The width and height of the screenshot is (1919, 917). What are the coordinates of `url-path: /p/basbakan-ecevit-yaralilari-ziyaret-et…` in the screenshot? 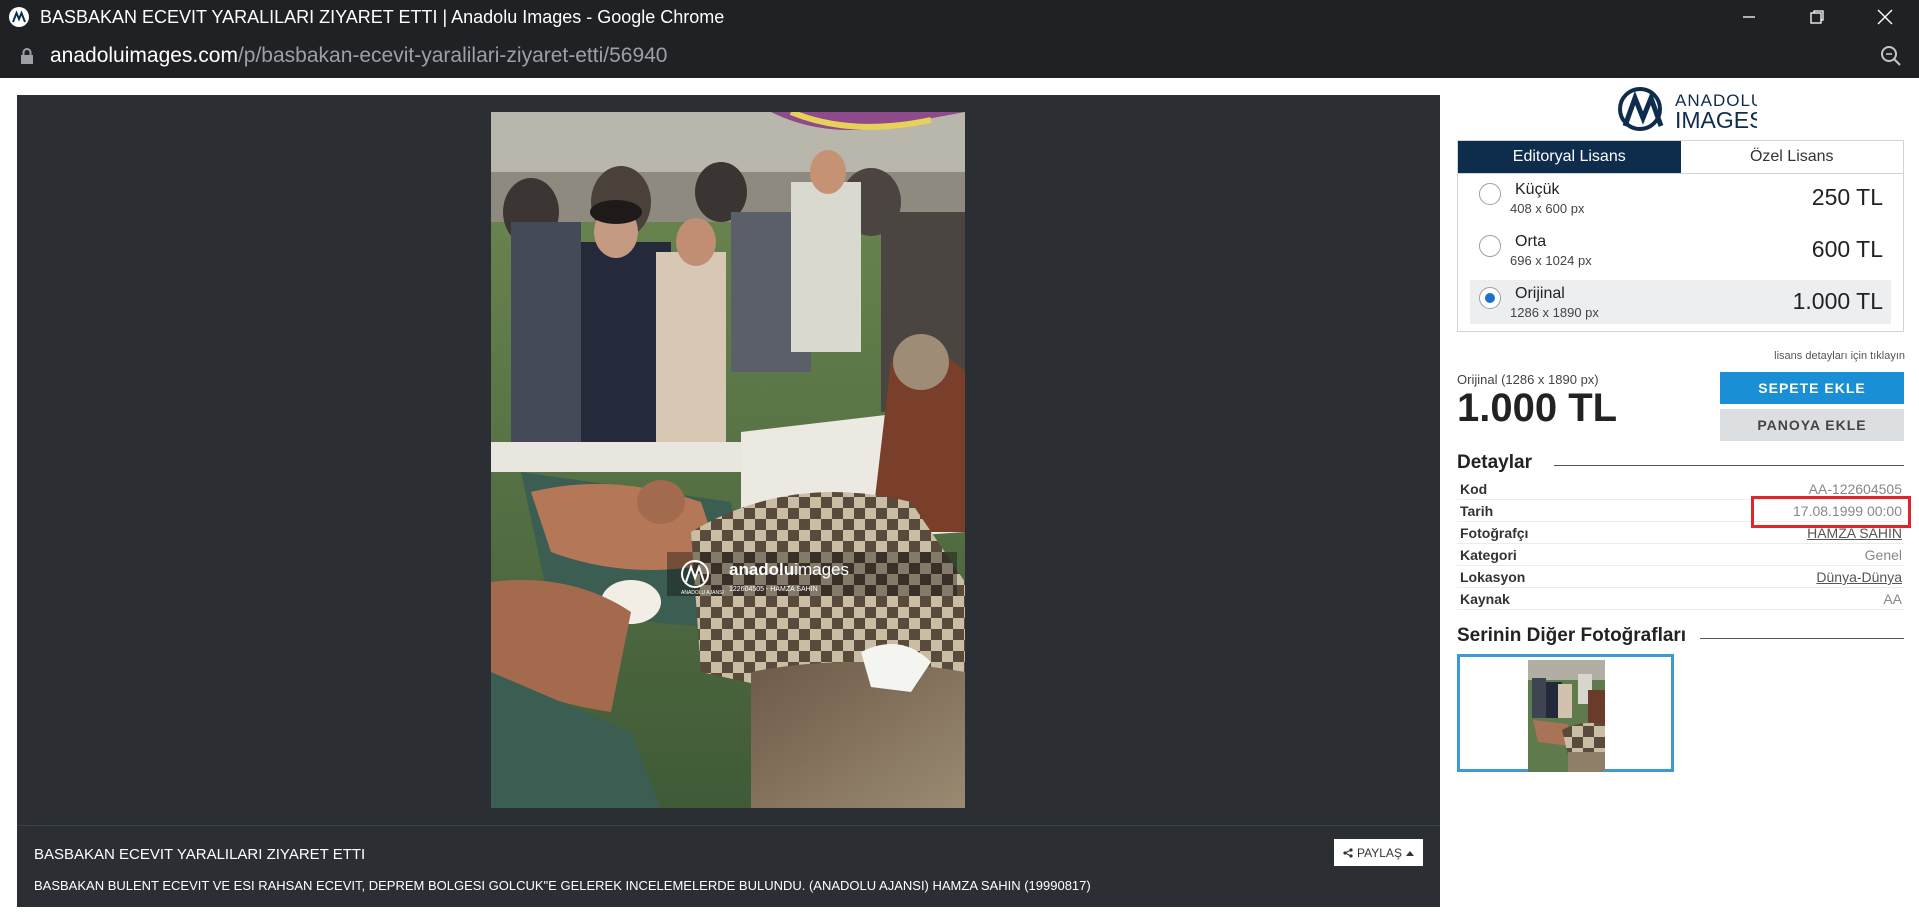 It's located at (452, 55).